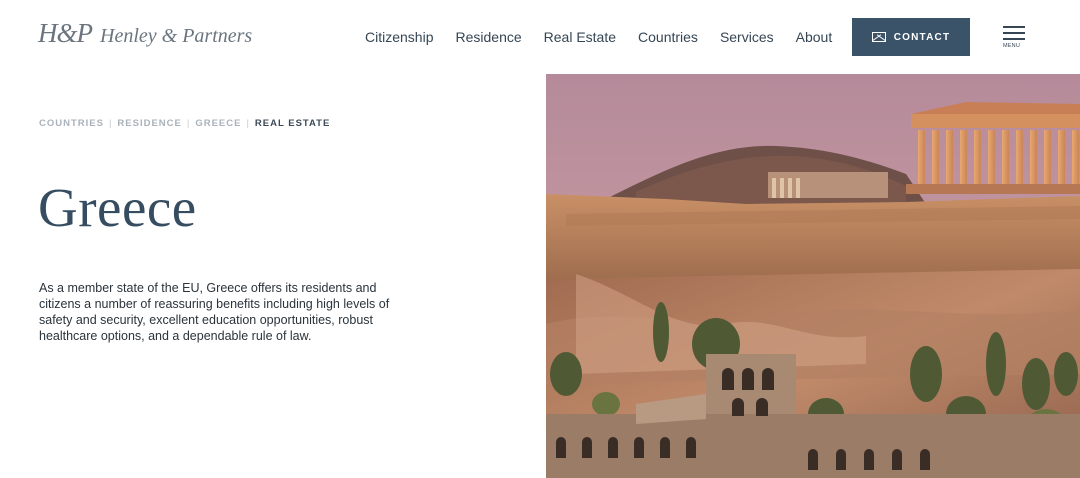 The height and width of the screenshot is (478, 1080). What do you see at coordinates (1011, 46) in the screenshot?
I see `menu-label: MENU` at bounding box center [1011, 46].